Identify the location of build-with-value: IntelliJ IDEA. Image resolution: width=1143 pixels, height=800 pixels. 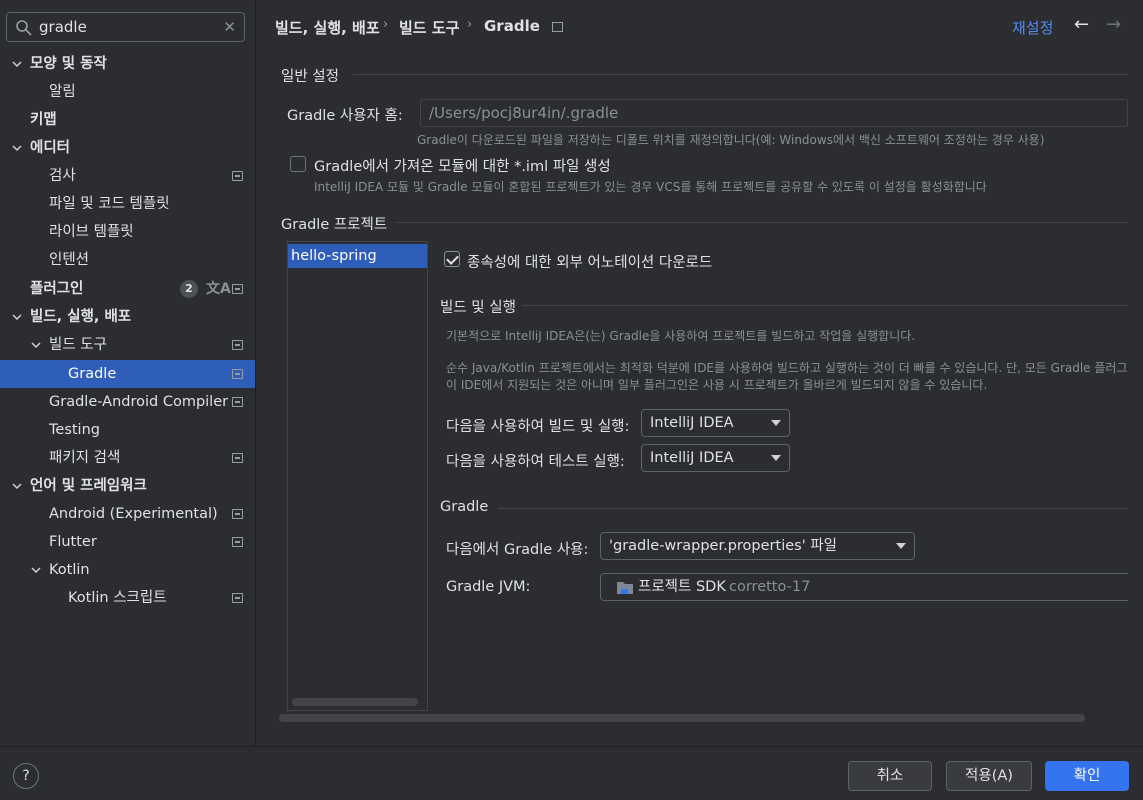
(692, 423).